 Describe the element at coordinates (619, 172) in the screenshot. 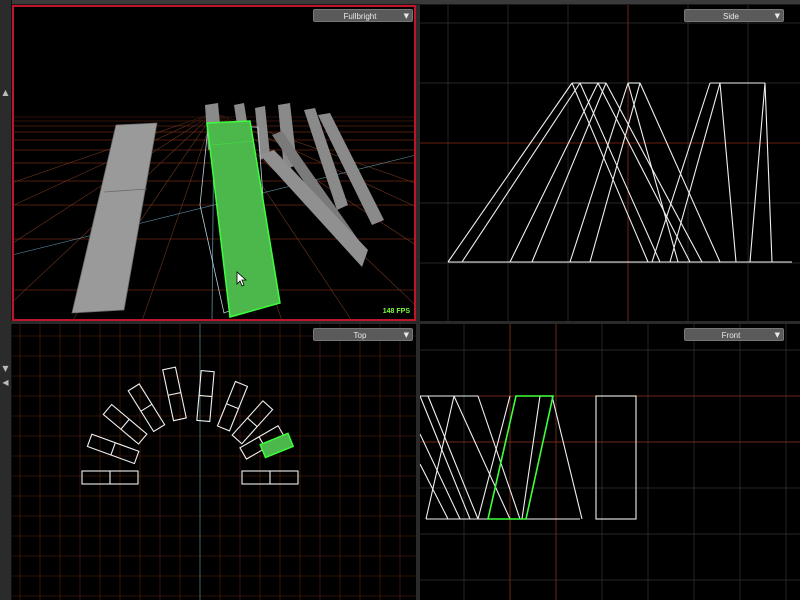

I see `side-wireframe` at that location.